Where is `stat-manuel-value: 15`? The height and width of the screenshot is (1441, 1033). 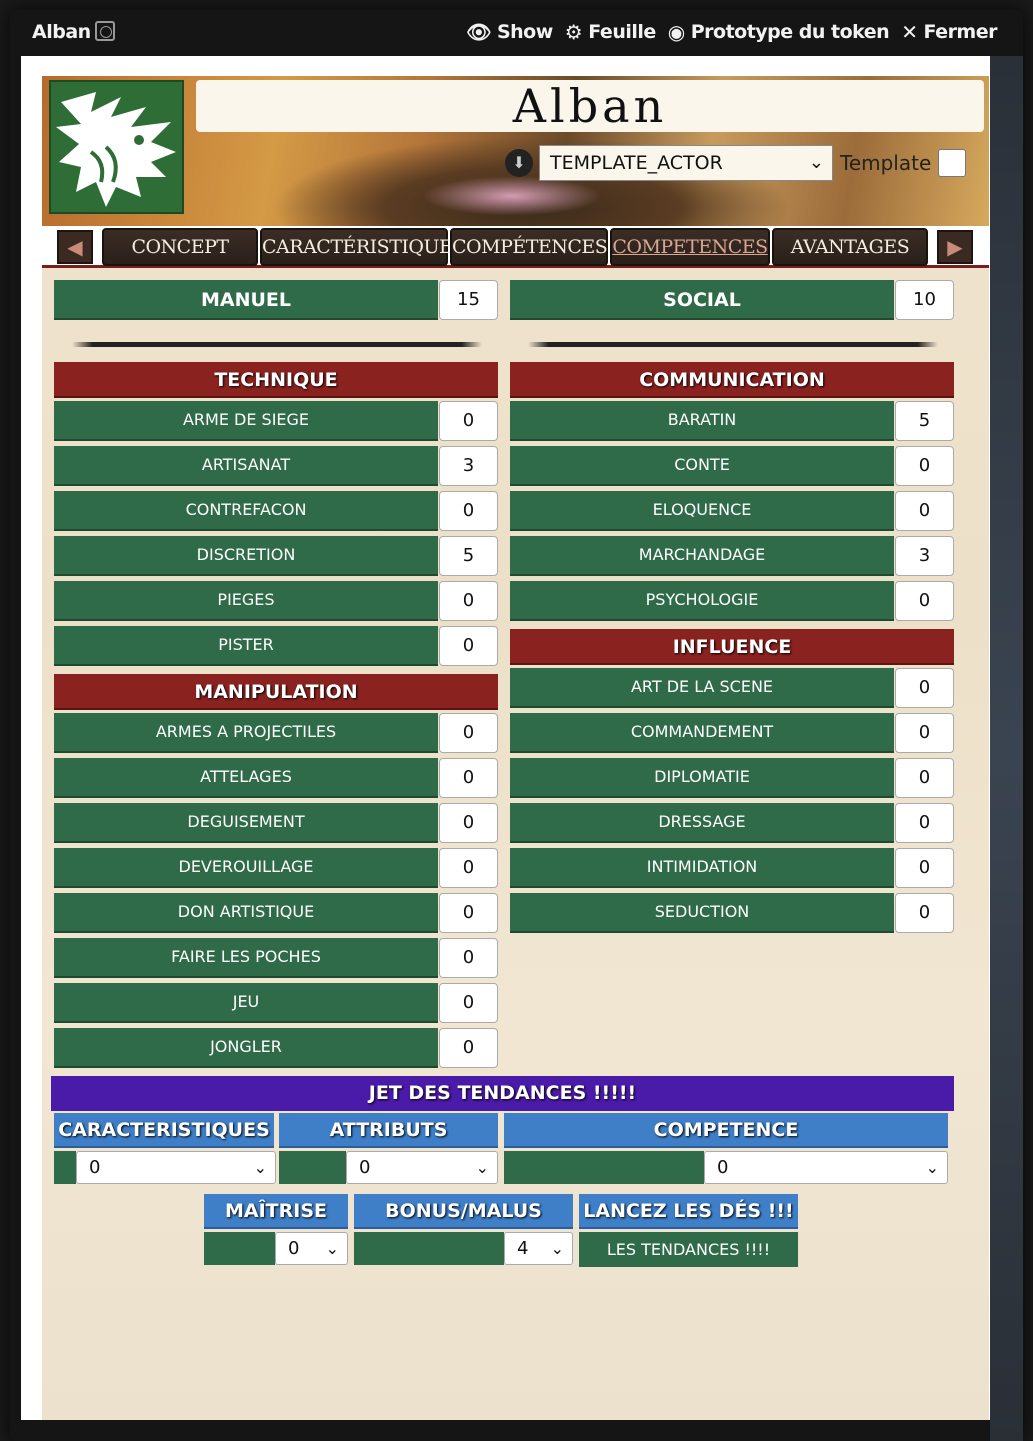 stat-manuel-value: 15 is located at coordinates (468, 300).